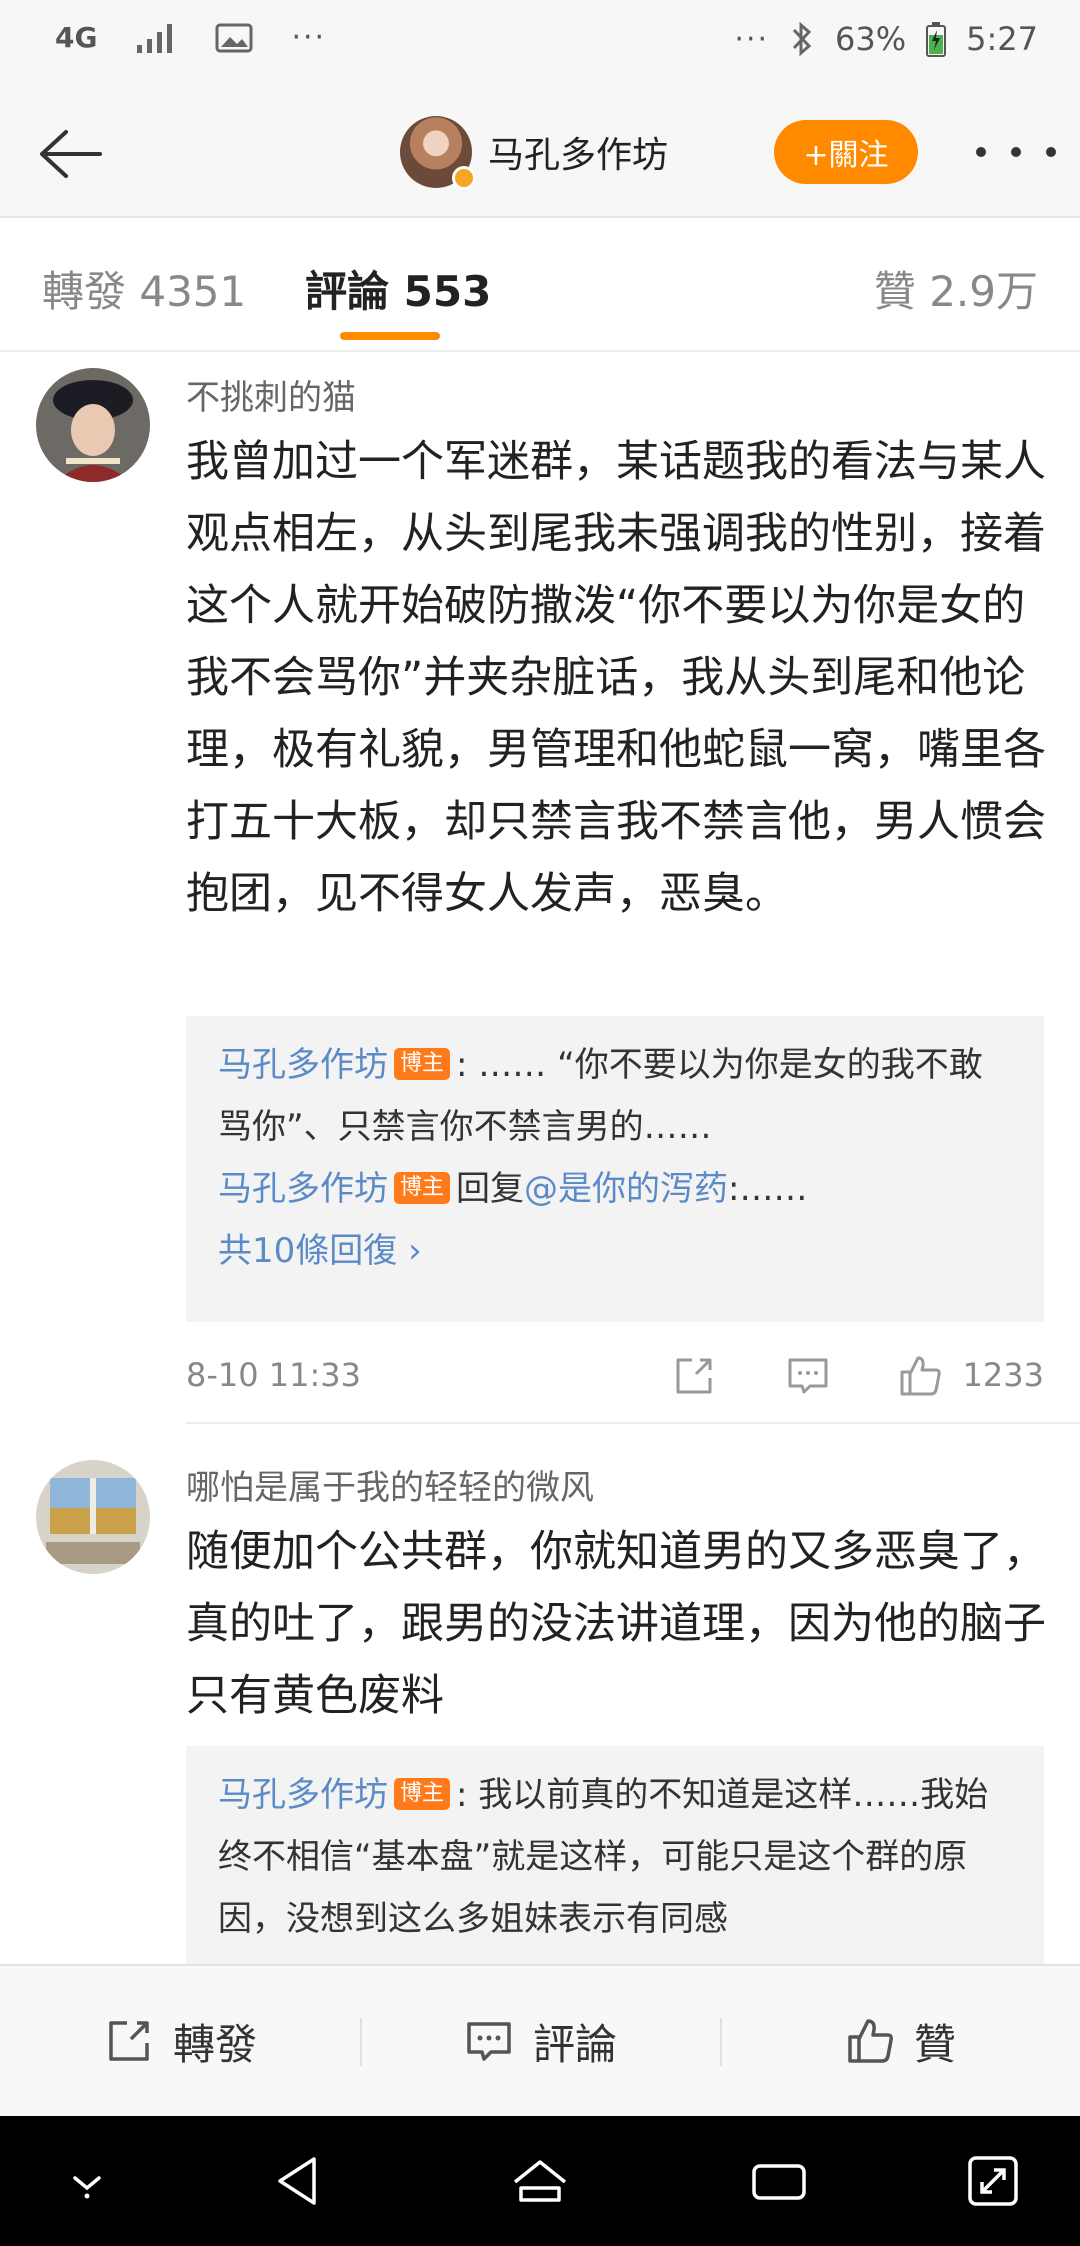  I want to click on repost-label: 轉發, so click(214, 2044).